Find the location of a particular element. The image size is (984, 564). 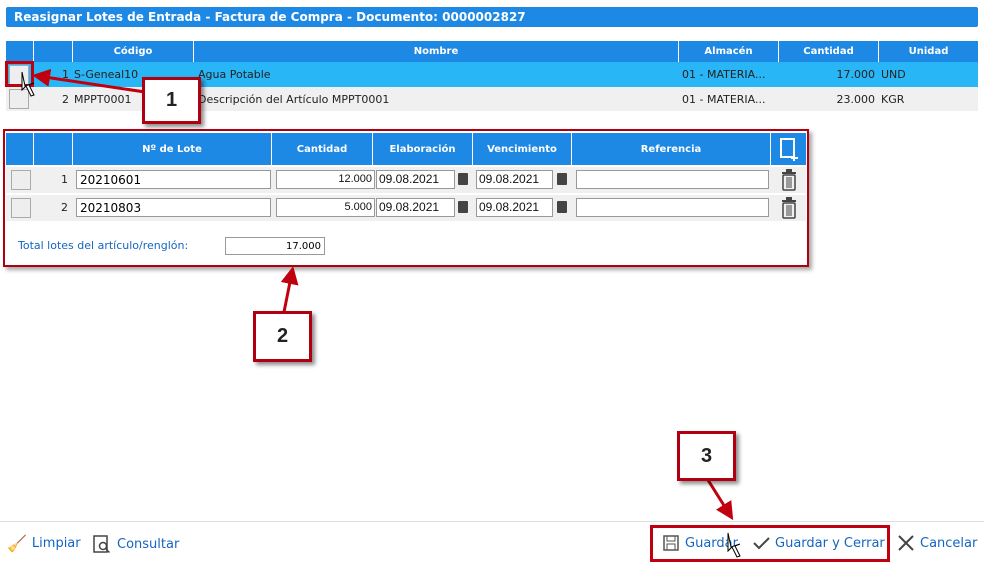

callout-2: 2 is located at coordinates (282, 336).